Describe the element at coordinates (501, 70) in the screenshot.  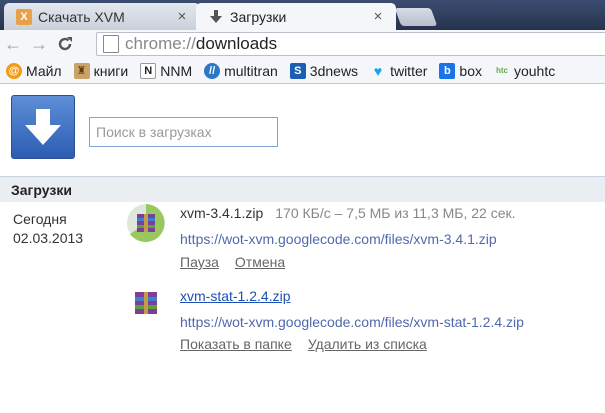
I see `htc-icon: htc` at that location.